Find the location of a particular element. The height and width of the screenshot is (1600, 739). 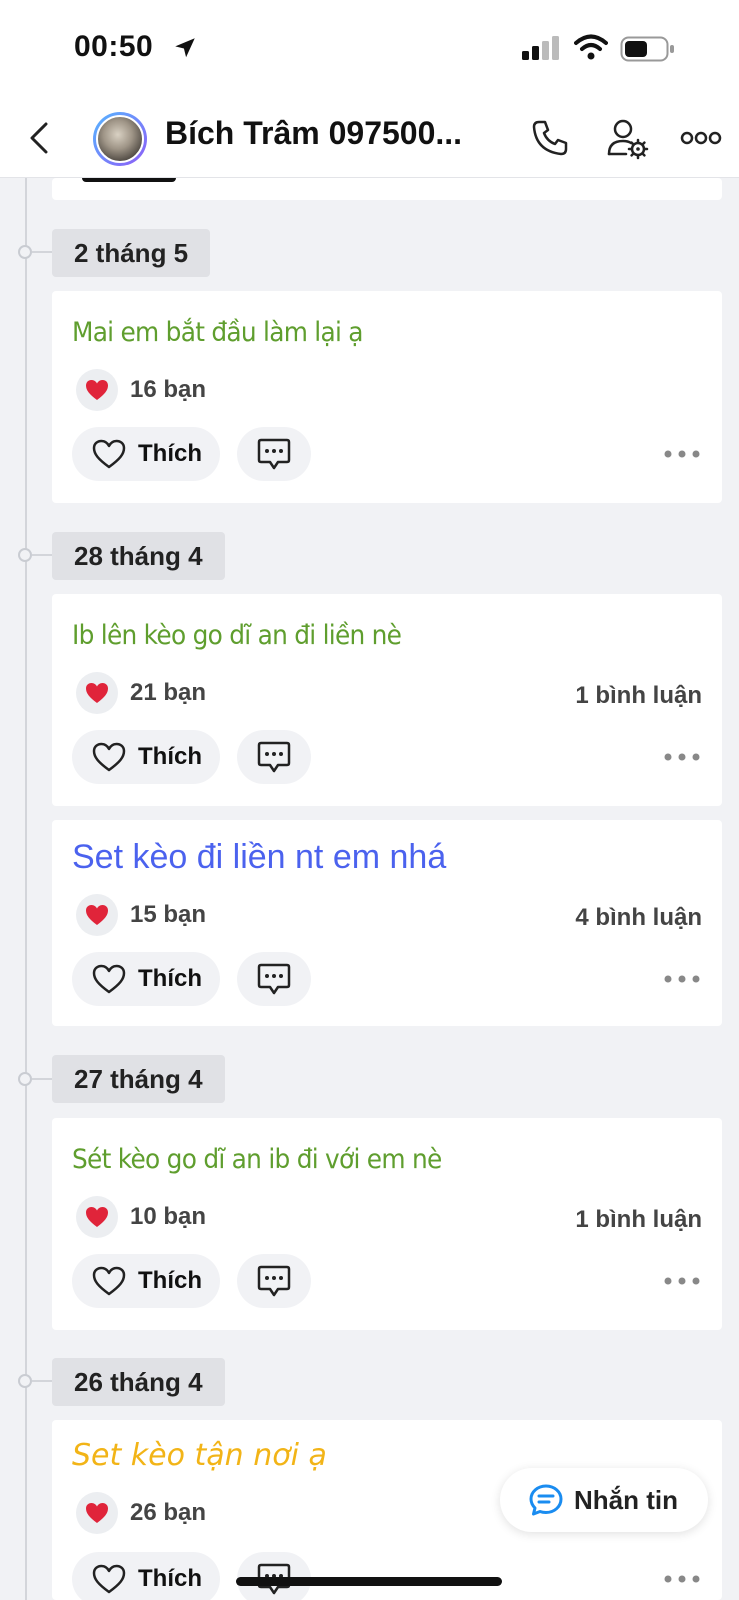

chevron-left-icon is located at coordinates (39, 138).